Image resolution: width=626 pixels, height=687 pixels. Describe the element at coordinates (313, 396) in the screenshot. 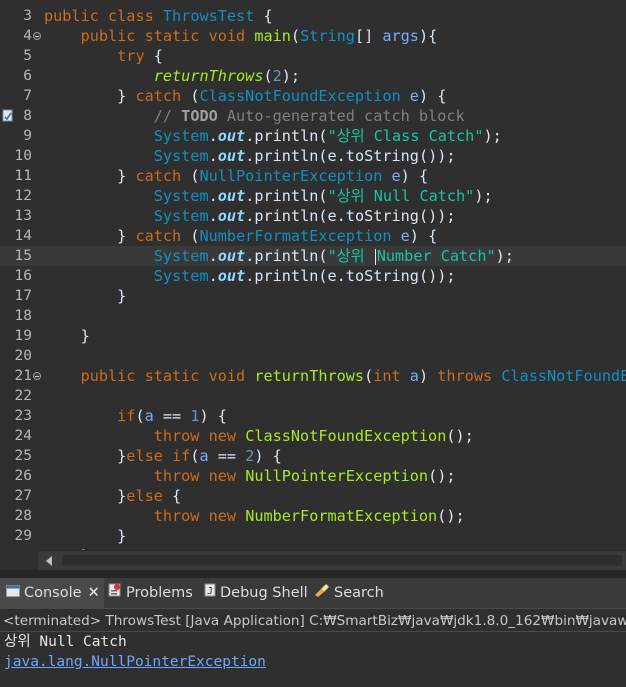

I see `code-line: 22` at that location.